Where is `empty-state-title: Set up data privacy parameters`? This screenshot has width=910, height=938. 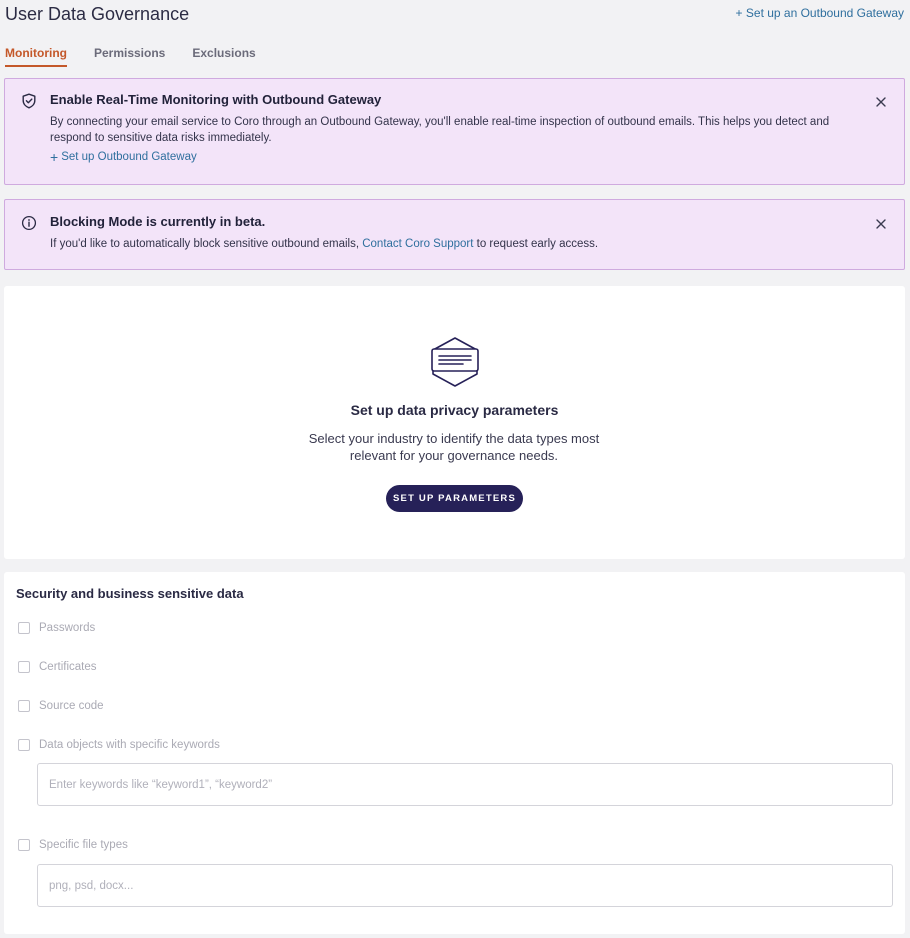 empty-state-title: Set up data privacy parameters is located at coordinates (454, 410).